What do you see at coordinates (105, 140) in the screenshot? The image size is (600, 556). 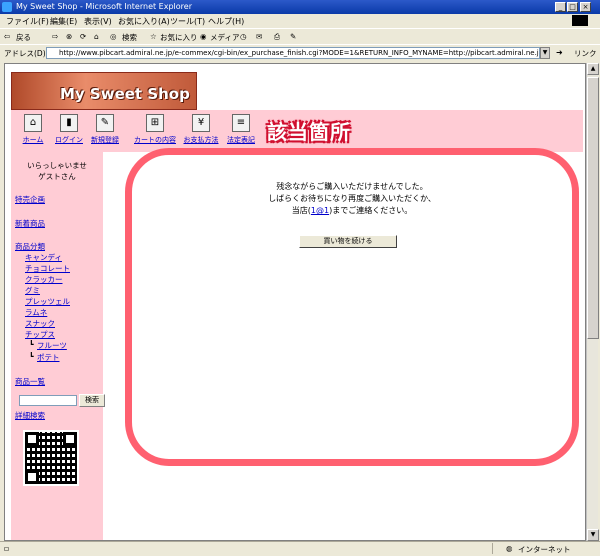 I see `nav-register-label: 新規登録` at bounding box center [105, 140].